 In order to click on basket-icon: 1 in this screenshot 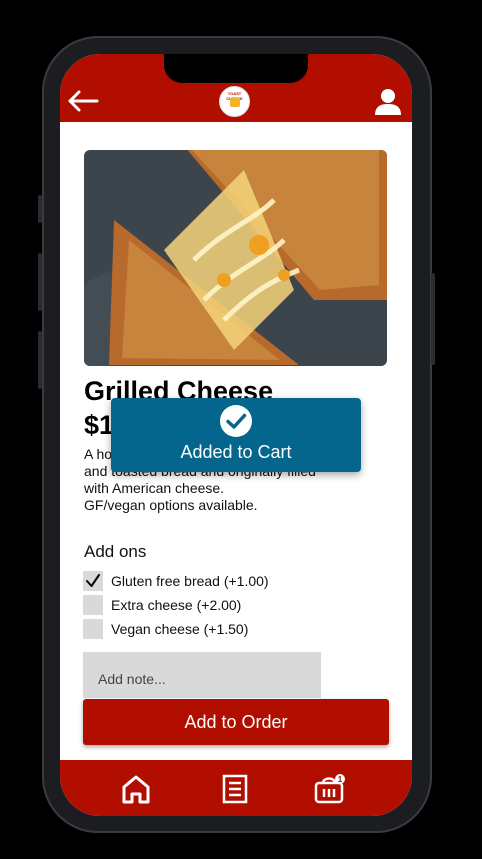, I will do `click(329, 789)`.